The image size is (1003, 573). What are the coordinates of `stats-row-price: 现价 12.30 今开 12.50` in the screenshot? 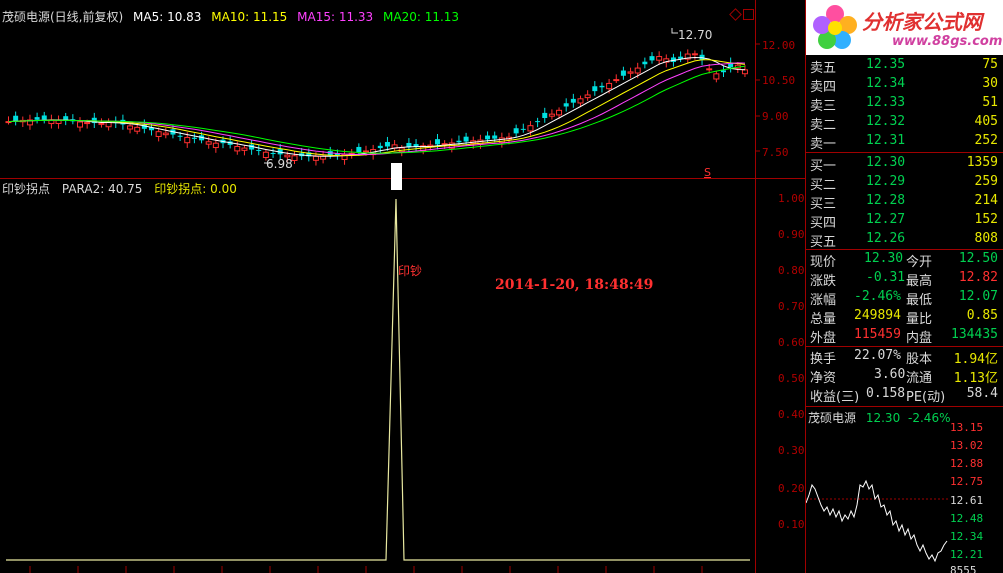 It's located at (905, 260).